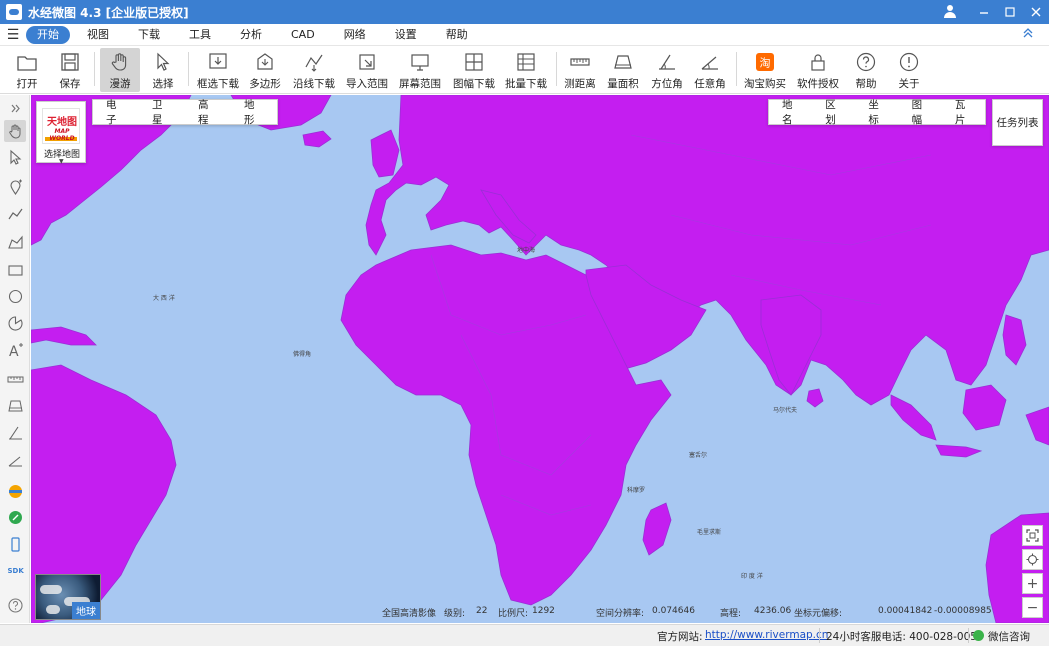  I want to click on ruler-icon, so click(580, 62).